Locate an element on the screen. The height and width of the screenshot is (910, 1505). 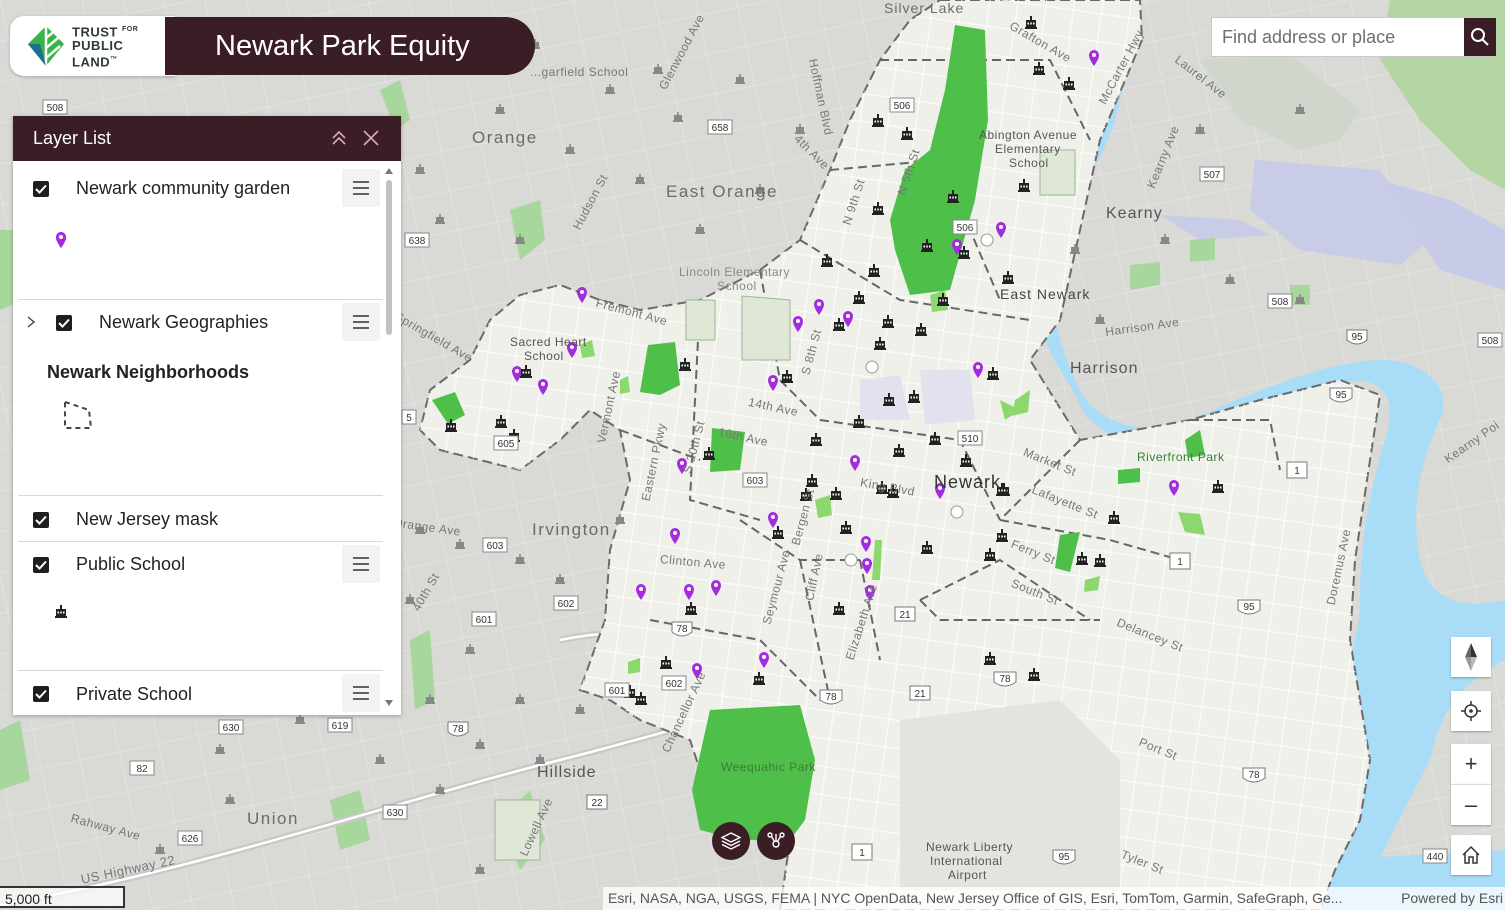
layer-item-nj-mask: New Jersey mask is located at coordinates (198, 518).